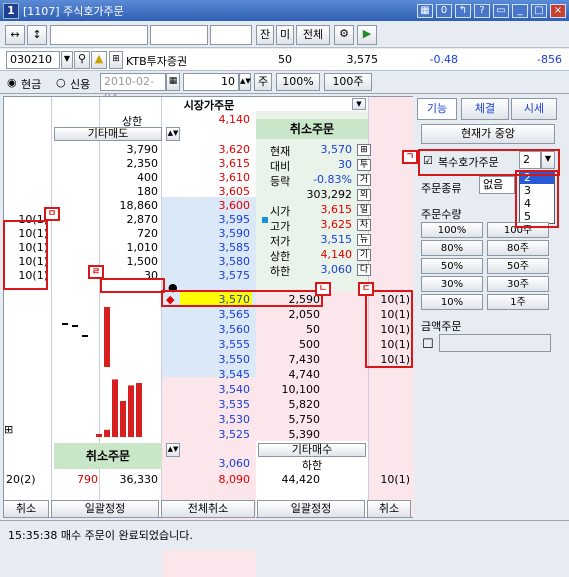 The height and width of the screenshot is (577, 569). Describe the element at coordinates (208, 509) in the screenshot. I see `cancel-all-button: 전체취소` at that location.